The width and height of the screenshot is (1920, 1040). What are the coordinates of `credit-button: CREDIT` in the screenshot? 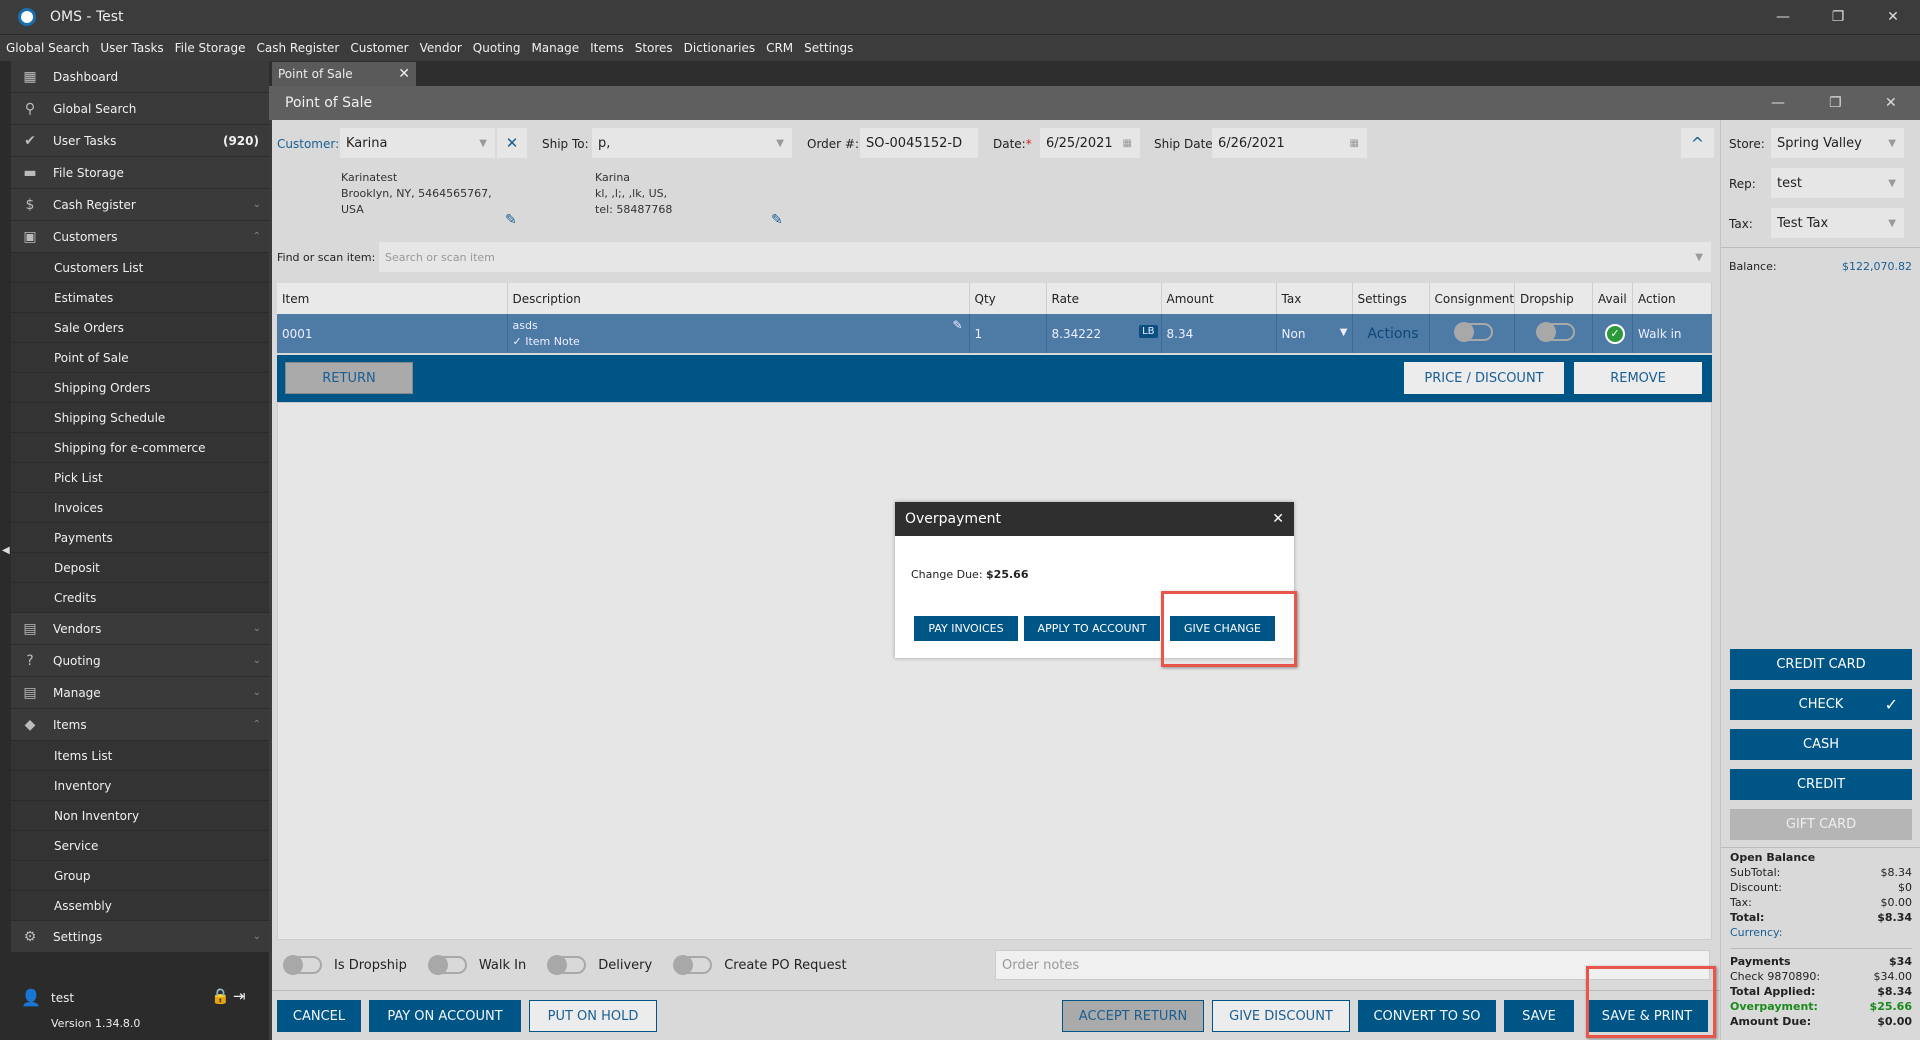 It's located at (1821, 784).